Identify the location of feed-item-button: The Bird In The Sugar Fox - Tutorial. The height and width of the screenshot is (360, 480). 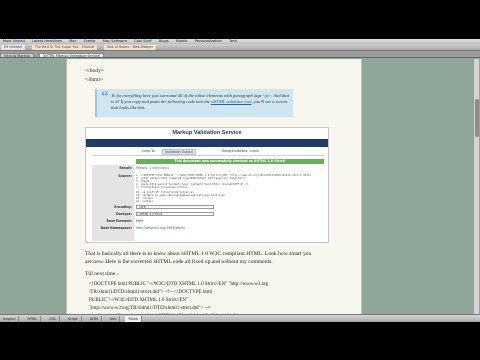
(64, 47).